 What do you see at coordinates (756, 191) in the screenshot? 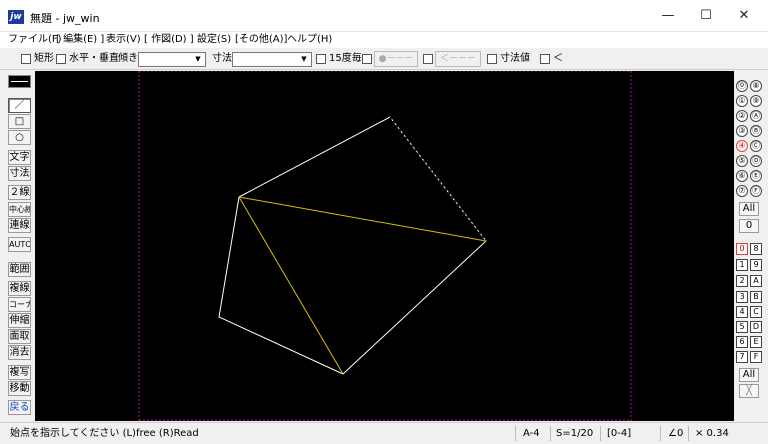
I see `pen-group-f: Ⓕ` at bounding box center [756, 191].